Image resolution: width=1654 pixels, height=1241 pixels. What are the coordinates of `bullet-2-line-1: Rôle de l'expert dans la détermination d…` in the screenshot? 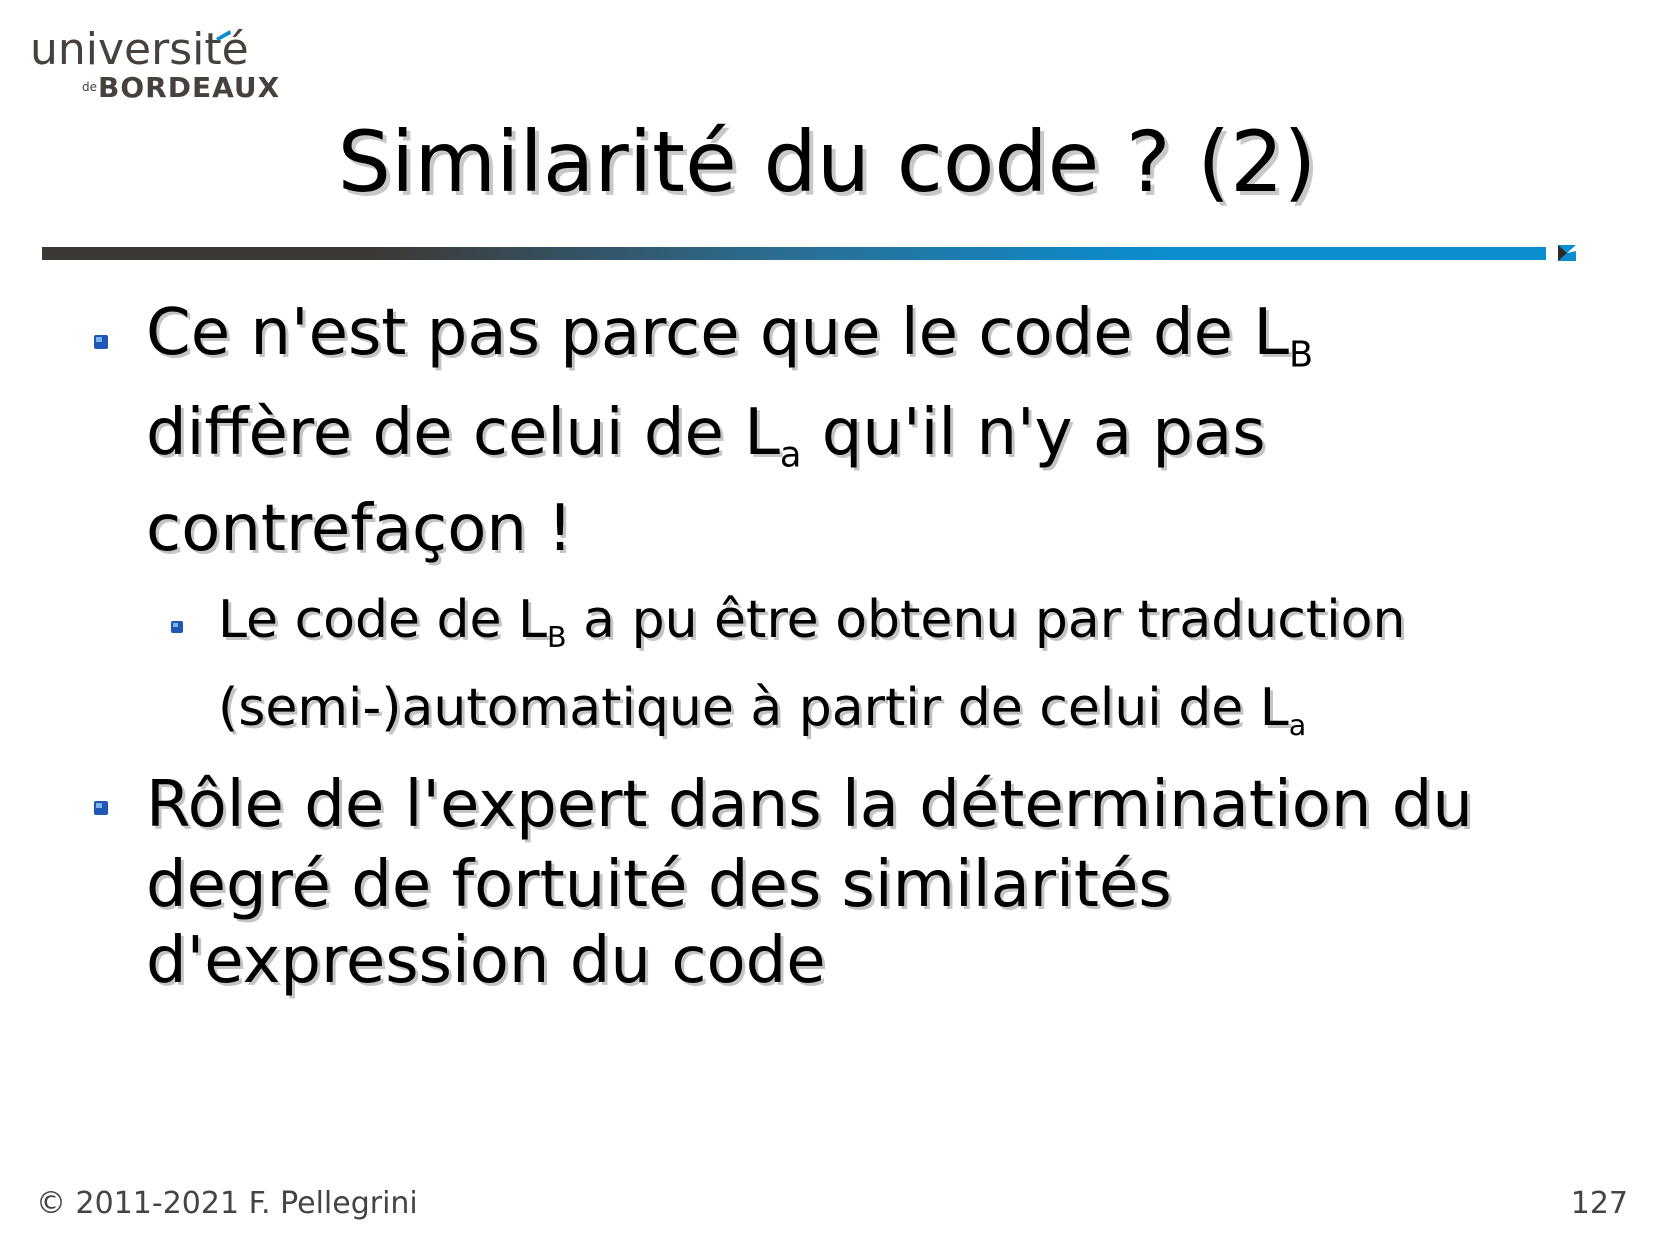 It's located at (809, 805).